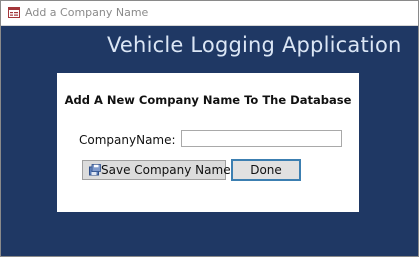 The image size is (419, 257). What do you see at coordinates (254, 45) in the screenshot?
I see `app-title: Vehicle Logging Application` at bounding box center [254, 45].